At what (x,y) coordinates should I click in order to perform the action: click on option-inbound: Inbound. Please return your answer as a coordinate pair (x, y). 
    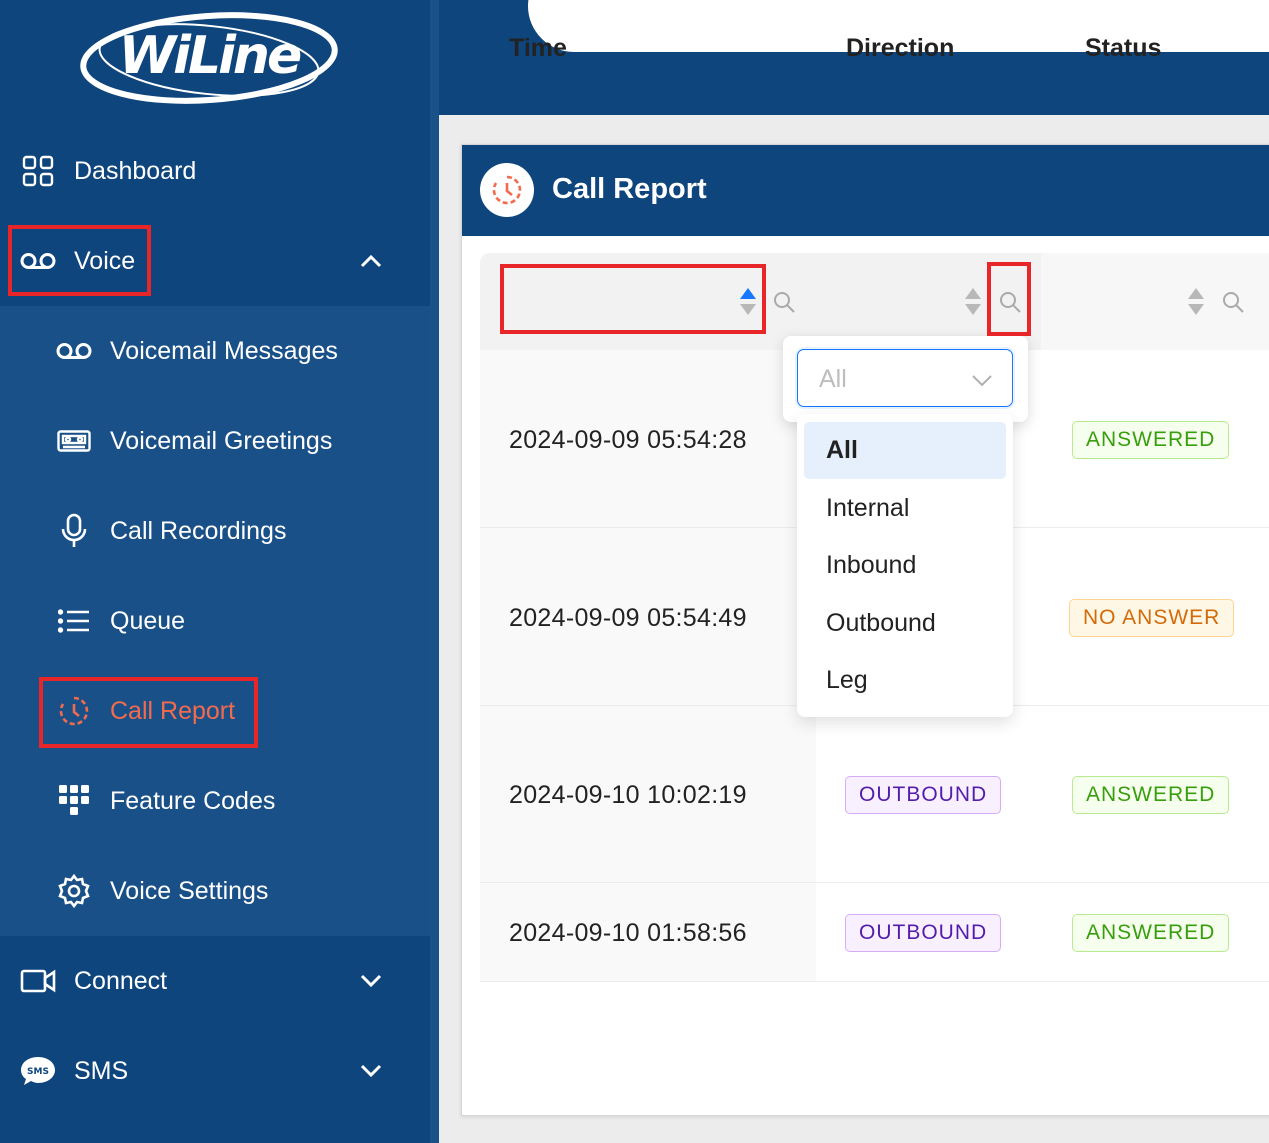
    Looking at the image, I should click on (905, 565).